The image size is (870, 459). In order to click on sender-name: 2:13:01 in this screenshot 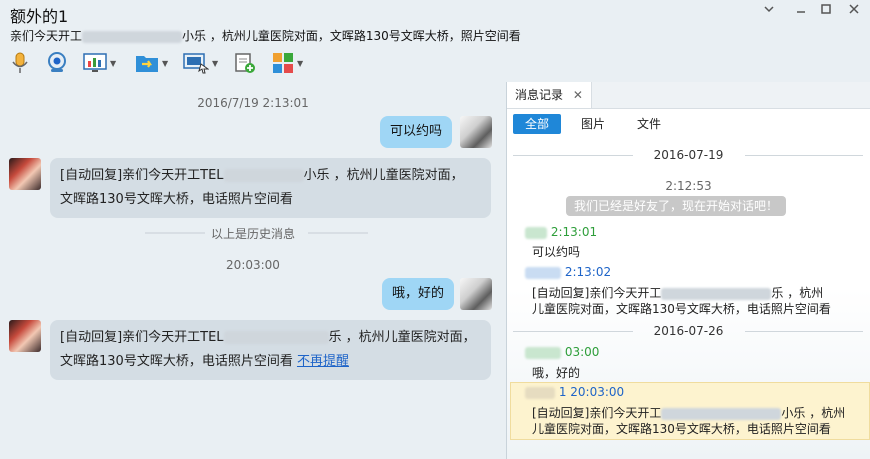, I will do `click(561, 232)`.